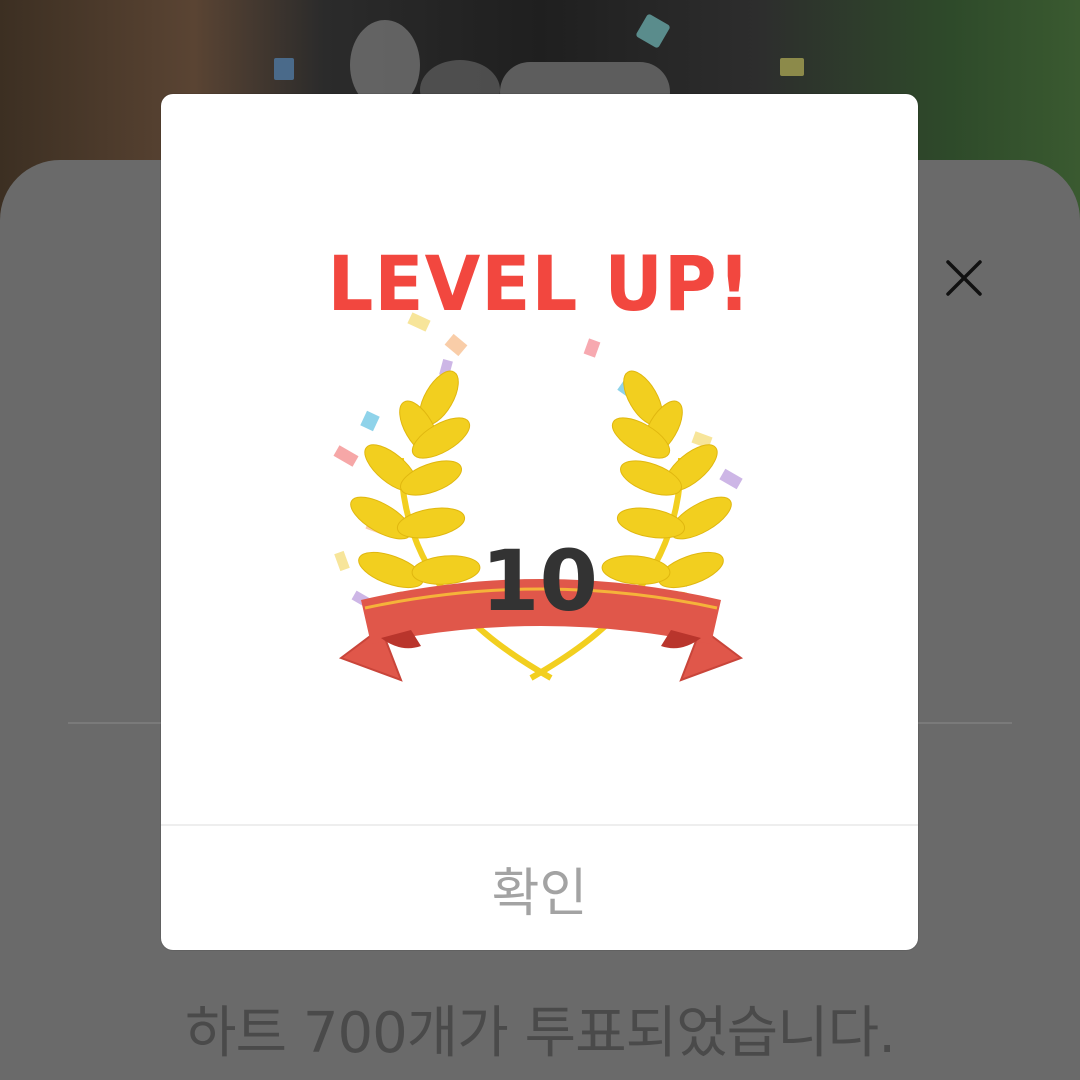  Describe the element at coordinates (538, 497) in the screenshot. I see `laurel-wreath-icon` at that location.